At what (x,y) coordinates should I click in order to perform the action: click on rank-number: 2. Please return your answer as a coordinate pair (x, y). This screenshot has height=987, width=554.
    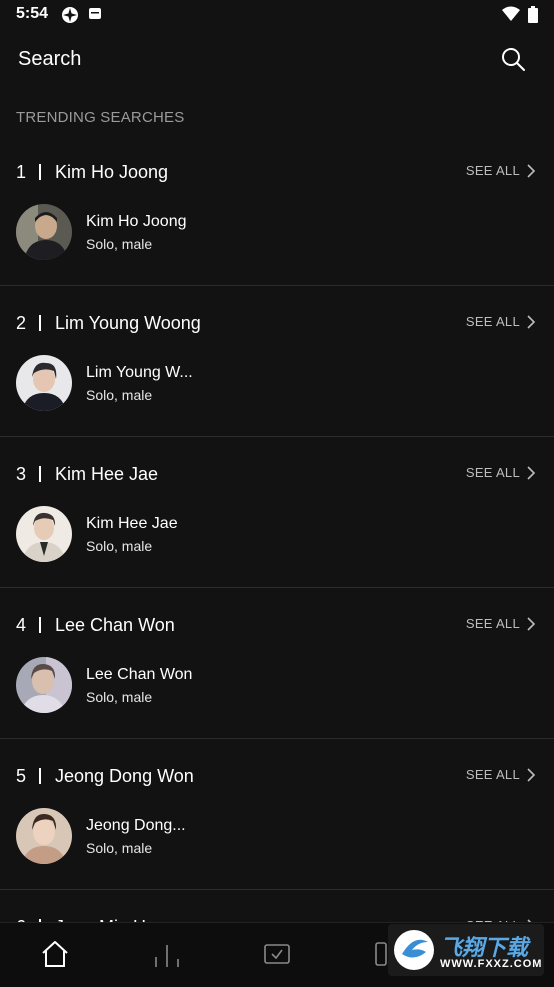
    Looking at the image, I should click on (21, 323).